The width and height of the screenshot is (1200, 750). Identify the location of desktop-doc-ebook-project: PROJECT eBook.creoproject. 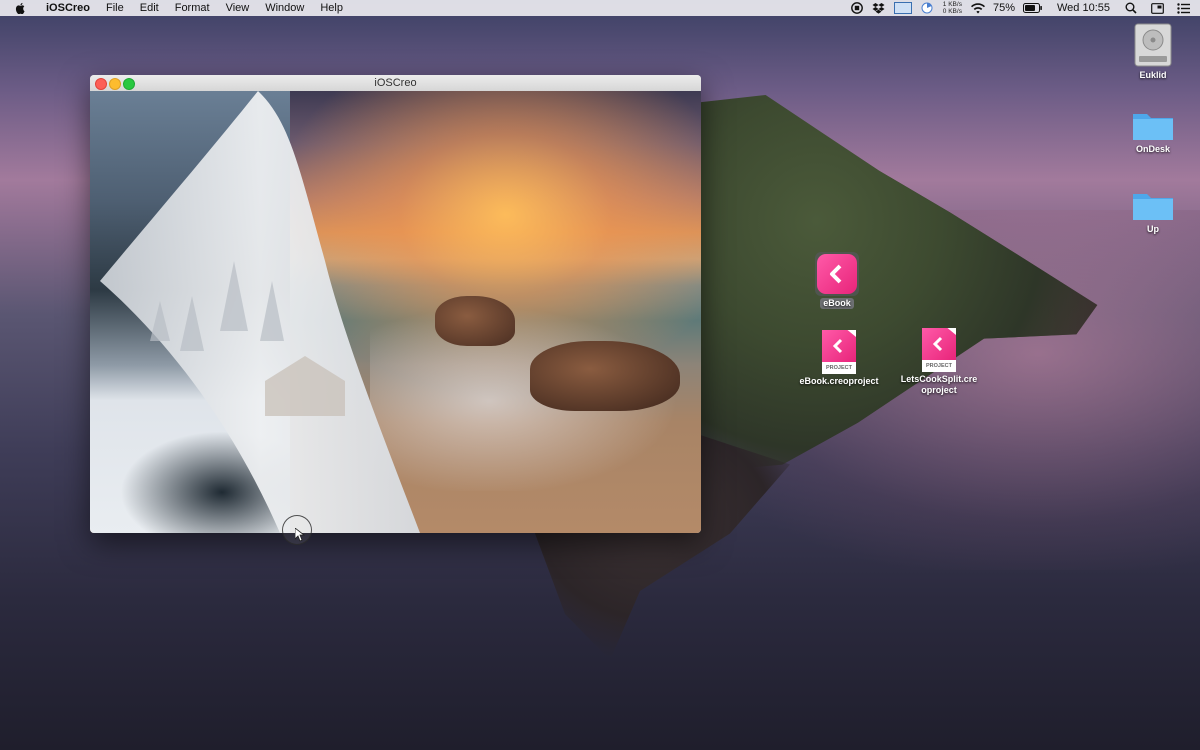
(839, 358).